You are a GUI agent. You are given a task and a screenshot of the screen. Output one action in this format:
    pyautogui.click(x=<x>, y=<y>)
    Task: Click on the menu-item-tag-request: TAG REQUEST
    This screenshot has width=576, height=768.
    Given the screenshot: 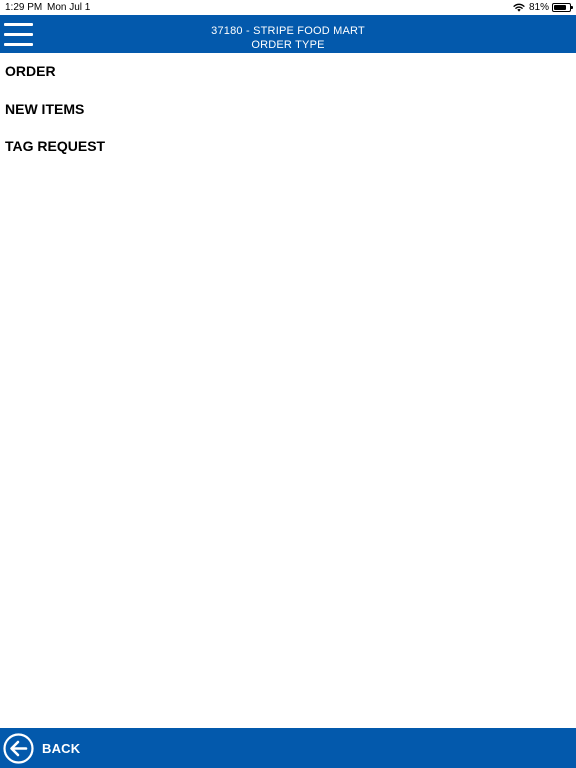 What is the action you would take?
    pyautogui.click(x=288, y=147)
    